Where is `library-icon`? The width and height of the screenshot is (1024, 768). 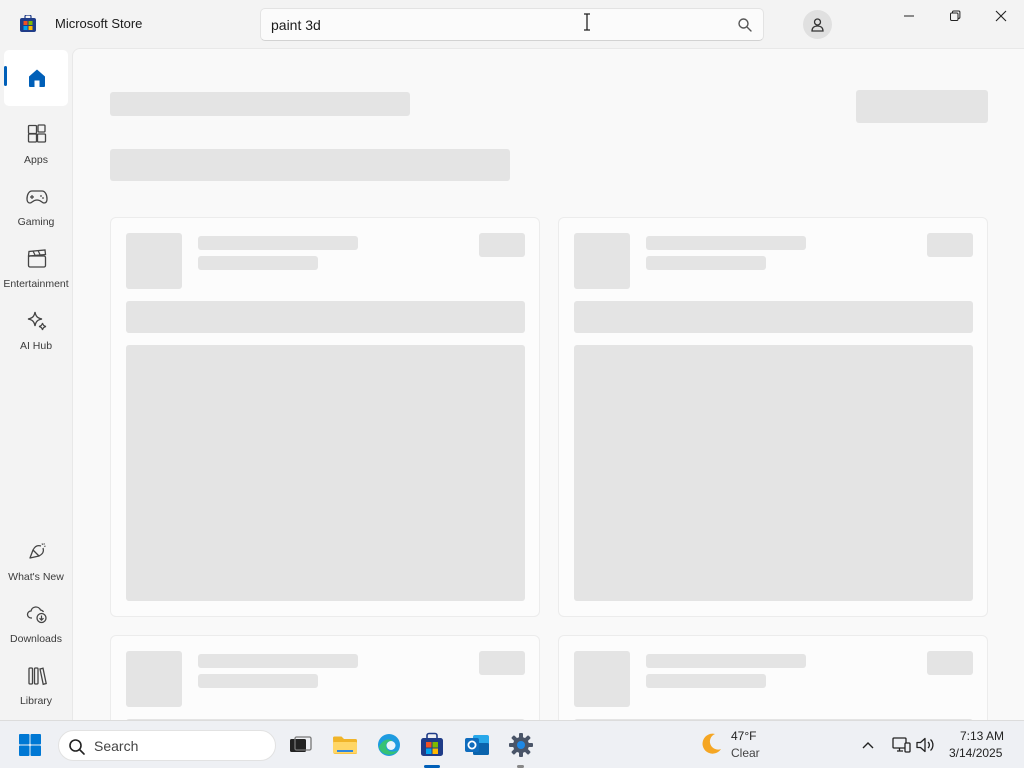
library-icon is located at coordinates (37, 676).